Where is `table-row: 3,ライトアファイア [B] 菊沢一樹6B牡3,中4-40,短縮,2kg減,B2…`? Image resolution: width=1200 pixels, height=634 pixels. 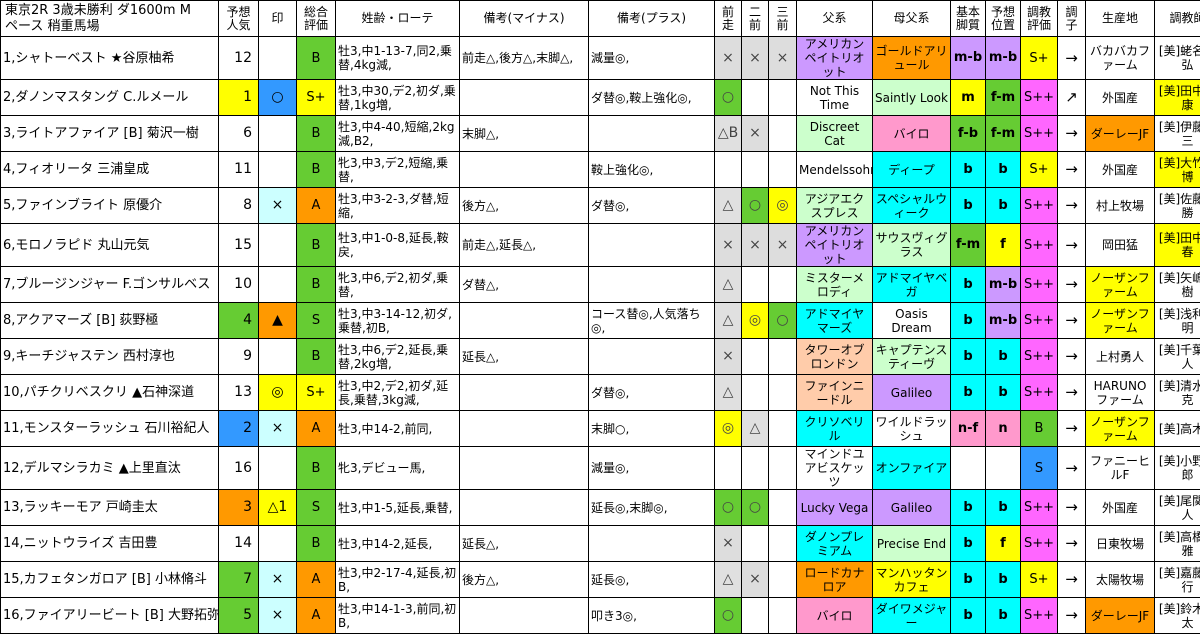
table-row: 3,ライトアファイア [B] 菊沢一樹6B牡3,中4-40,短縮,2kg減,B2… is located at coordinates (600, 134).